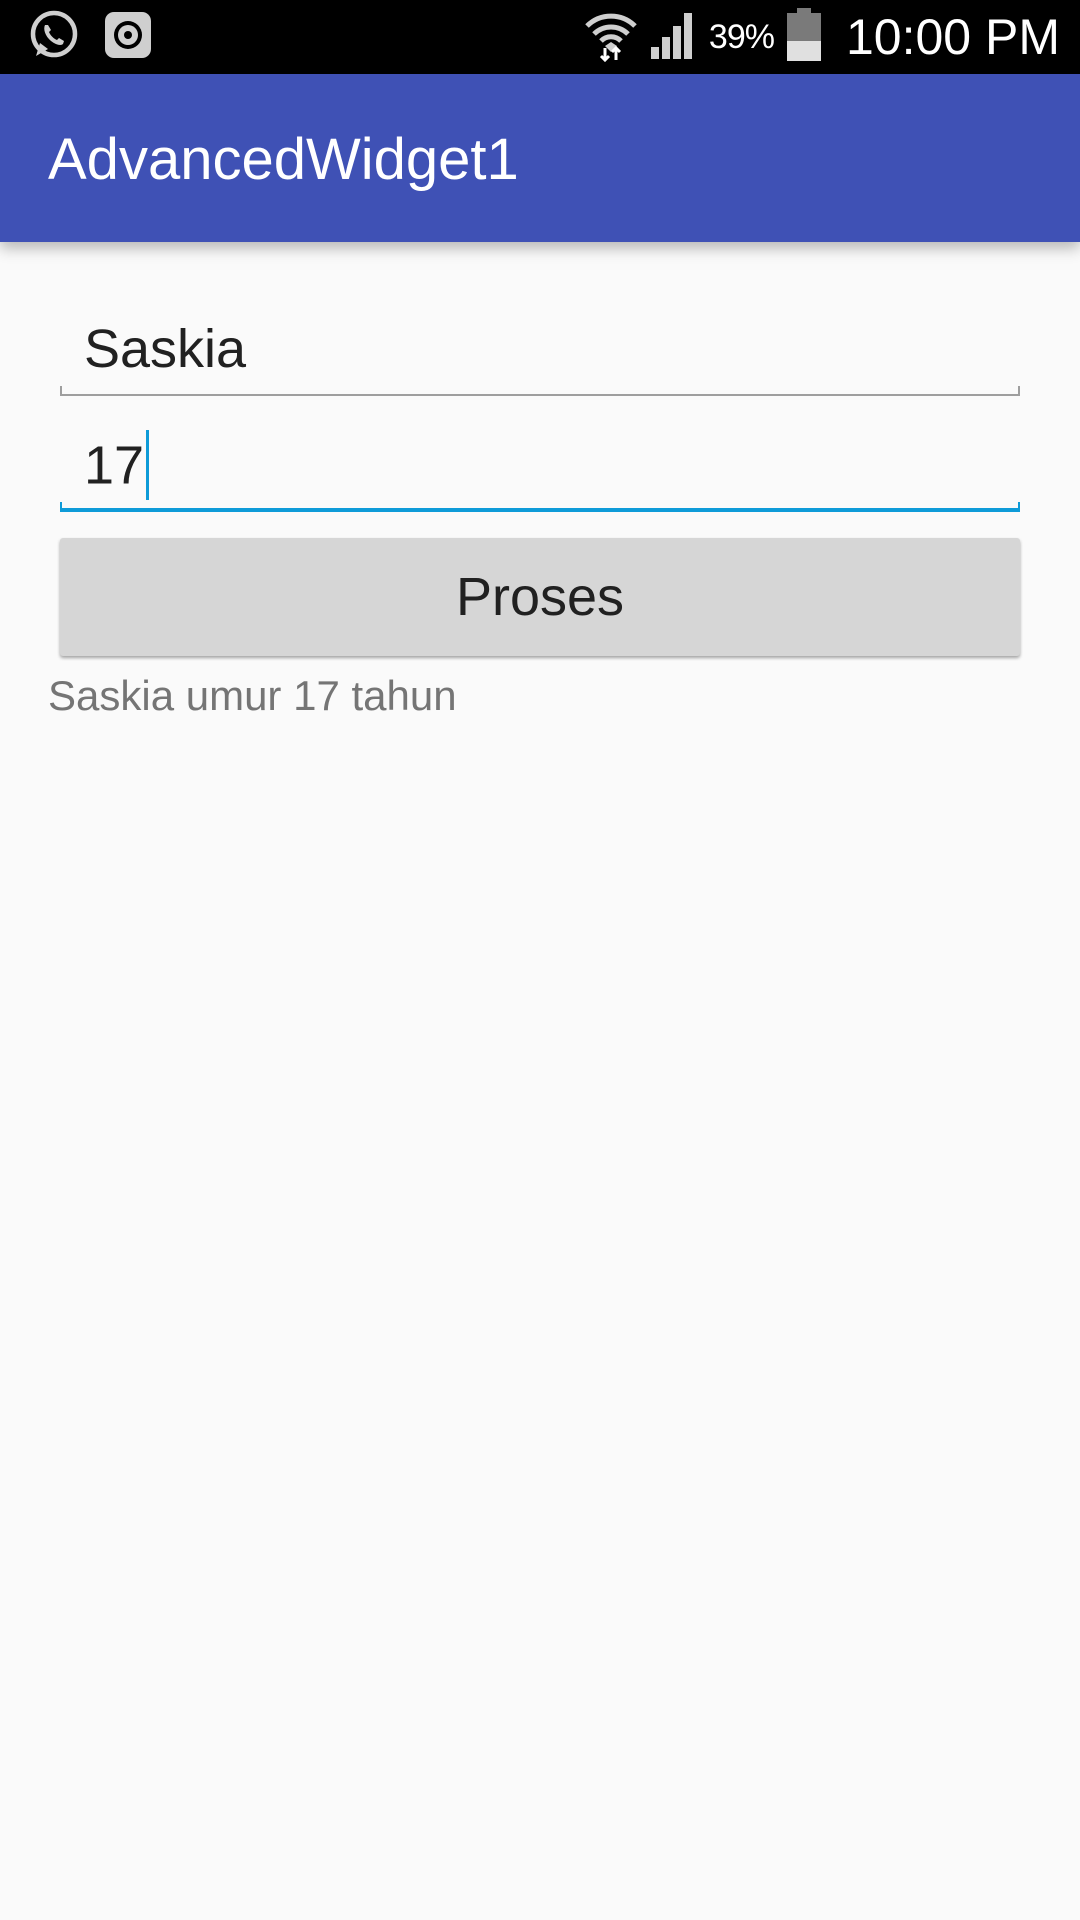  Describe the element at coordinates (148, 465) in the screenshot. I see `text-cursor` at that location.